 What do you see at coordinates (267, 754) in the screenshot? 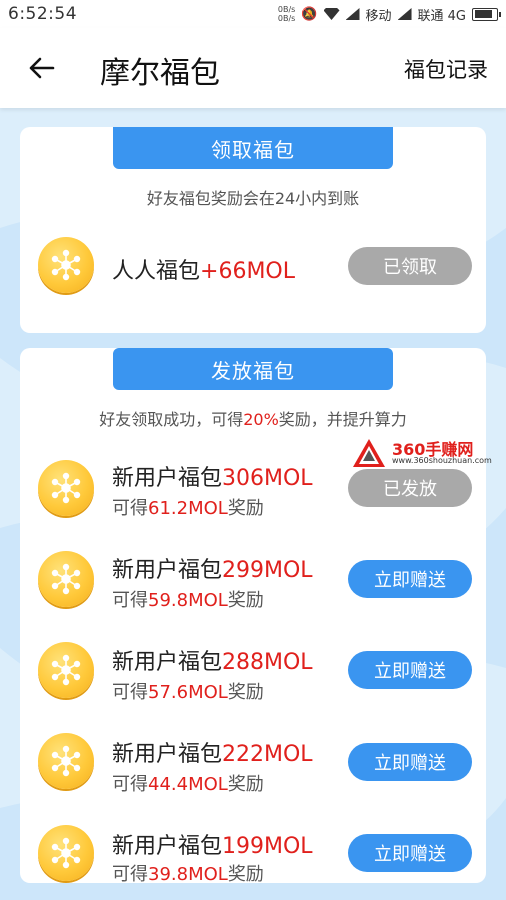
I see `item-amount: 222MOL` at bounding box center [267, 754].